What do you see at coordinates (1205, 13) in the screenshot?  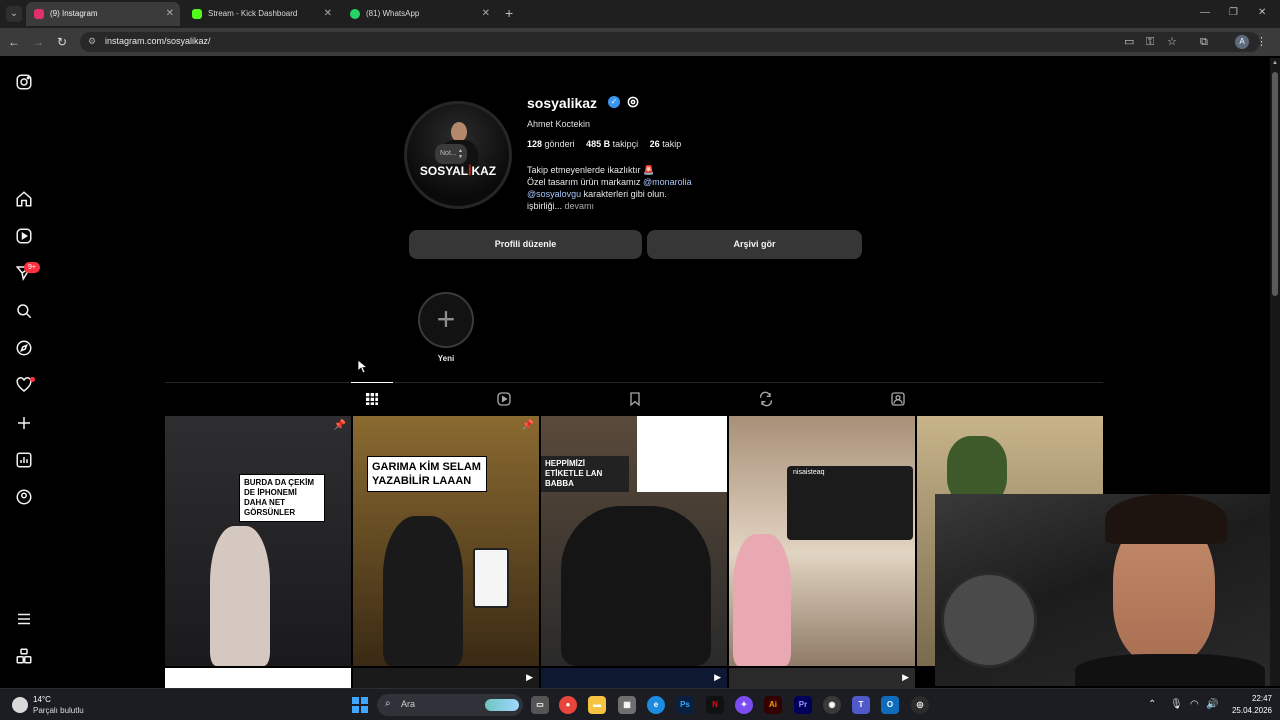 I see `minimize-icon: —` at bounding box center [1205, 13].